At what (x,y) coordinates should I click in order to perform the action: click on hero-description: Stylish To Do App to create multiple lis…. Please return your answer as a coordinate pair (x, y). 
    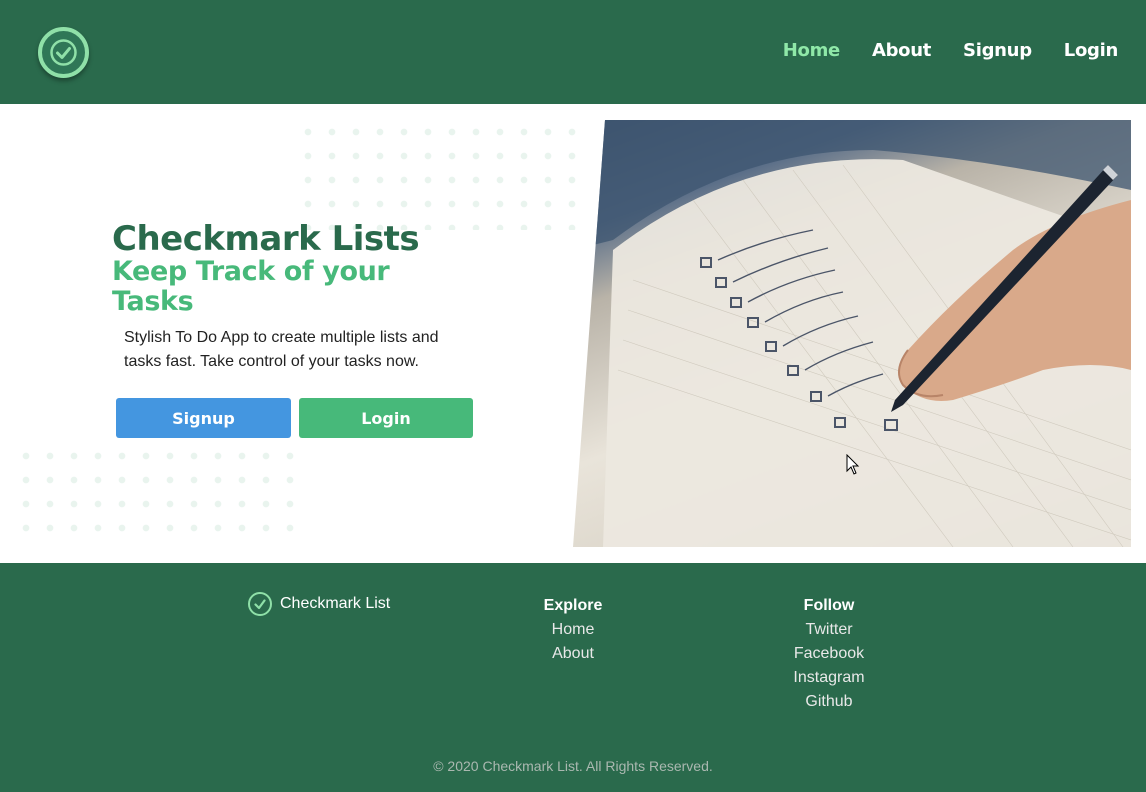
    Looking at the image, I should click on (281, 349).